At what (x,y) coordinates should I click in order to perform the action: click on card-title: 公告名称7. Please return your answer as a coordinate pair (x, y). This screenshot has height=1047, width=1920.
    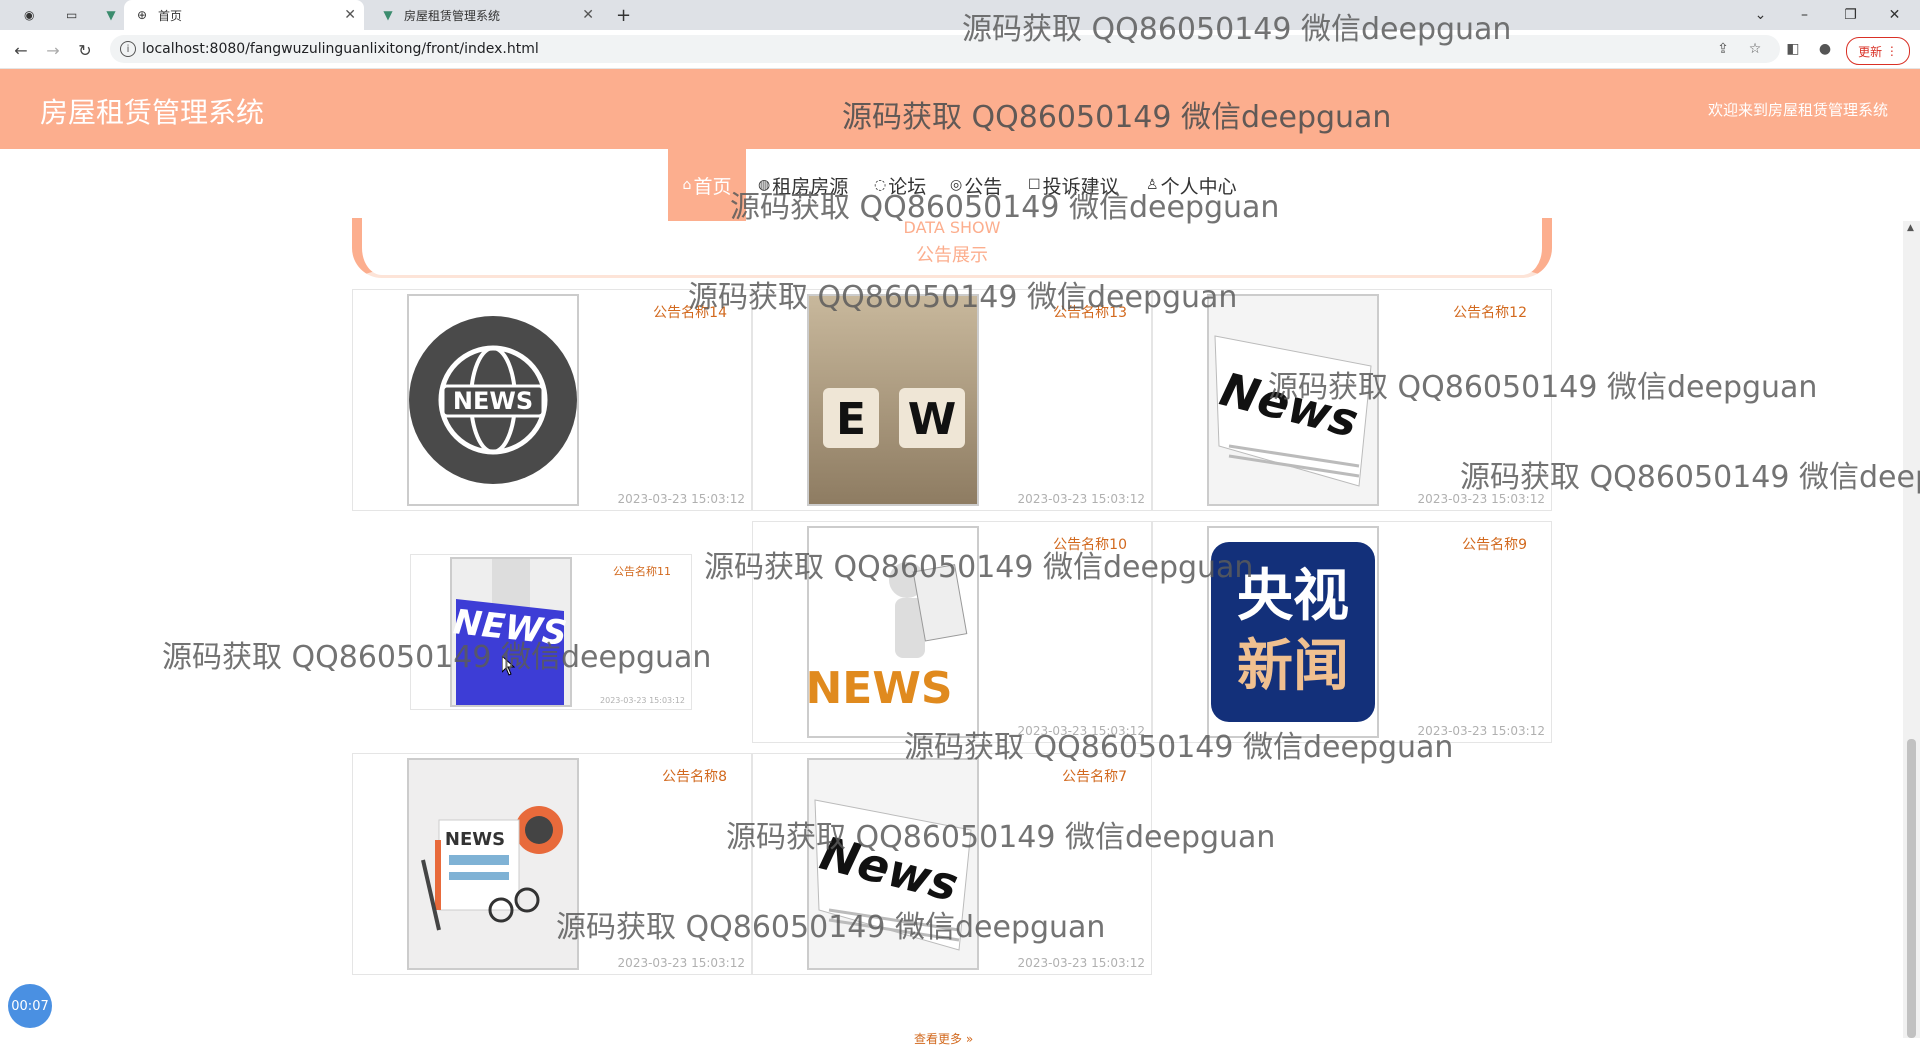
    Looking at the image, I should click on (1094, 777).